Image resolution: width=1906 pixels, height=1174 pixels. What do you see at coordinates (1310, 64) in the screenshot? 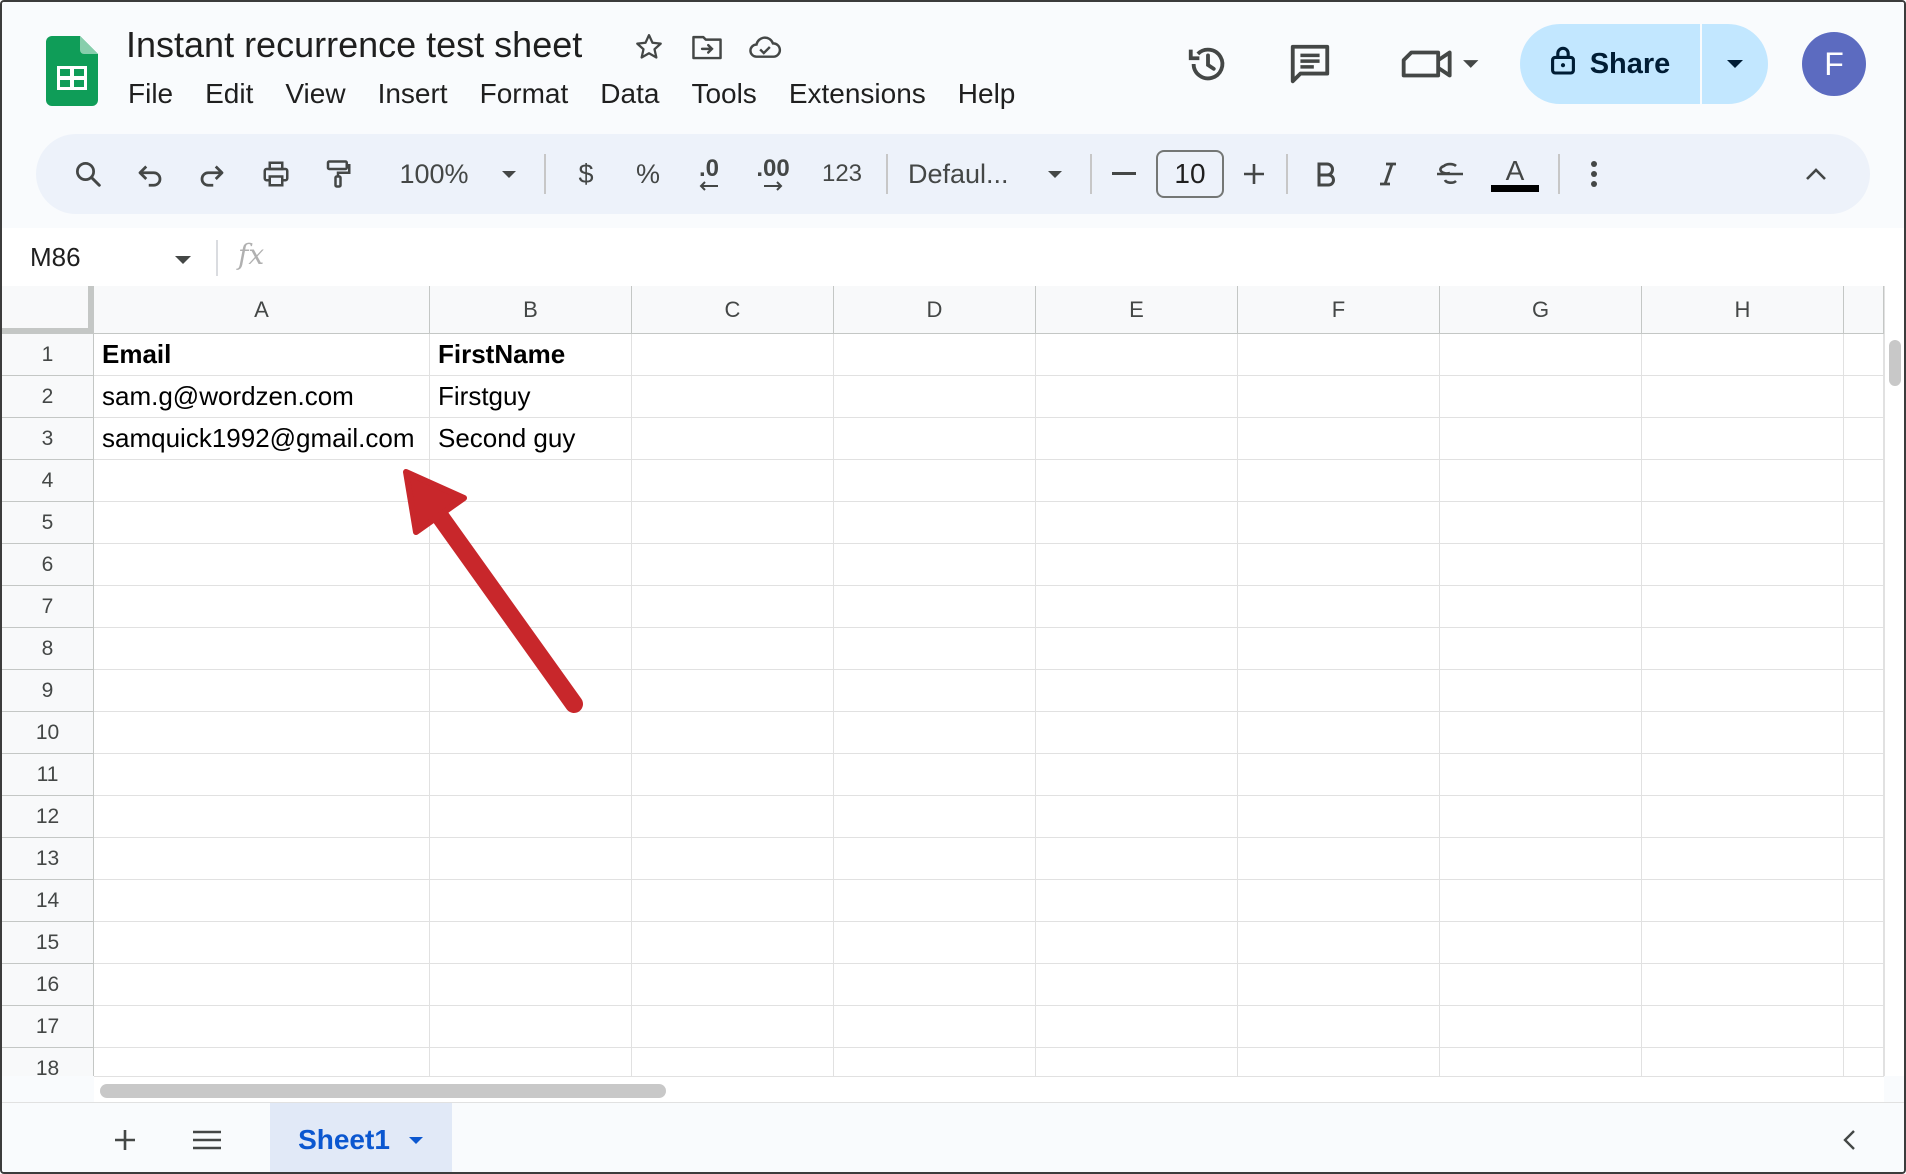
I see `comments-icon` at bounding box center [1310, 64].